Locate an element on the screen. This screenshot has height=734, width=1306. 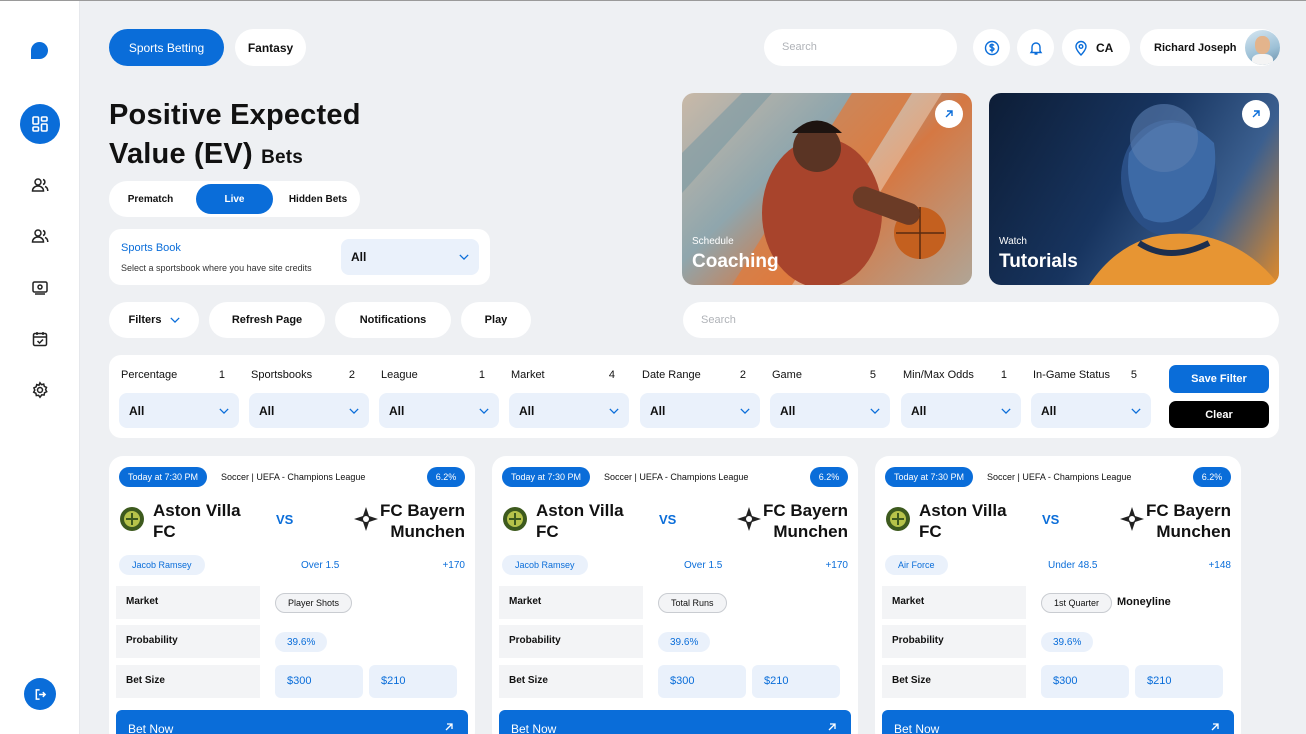
dollar-button is located at coordinates (991, 47).